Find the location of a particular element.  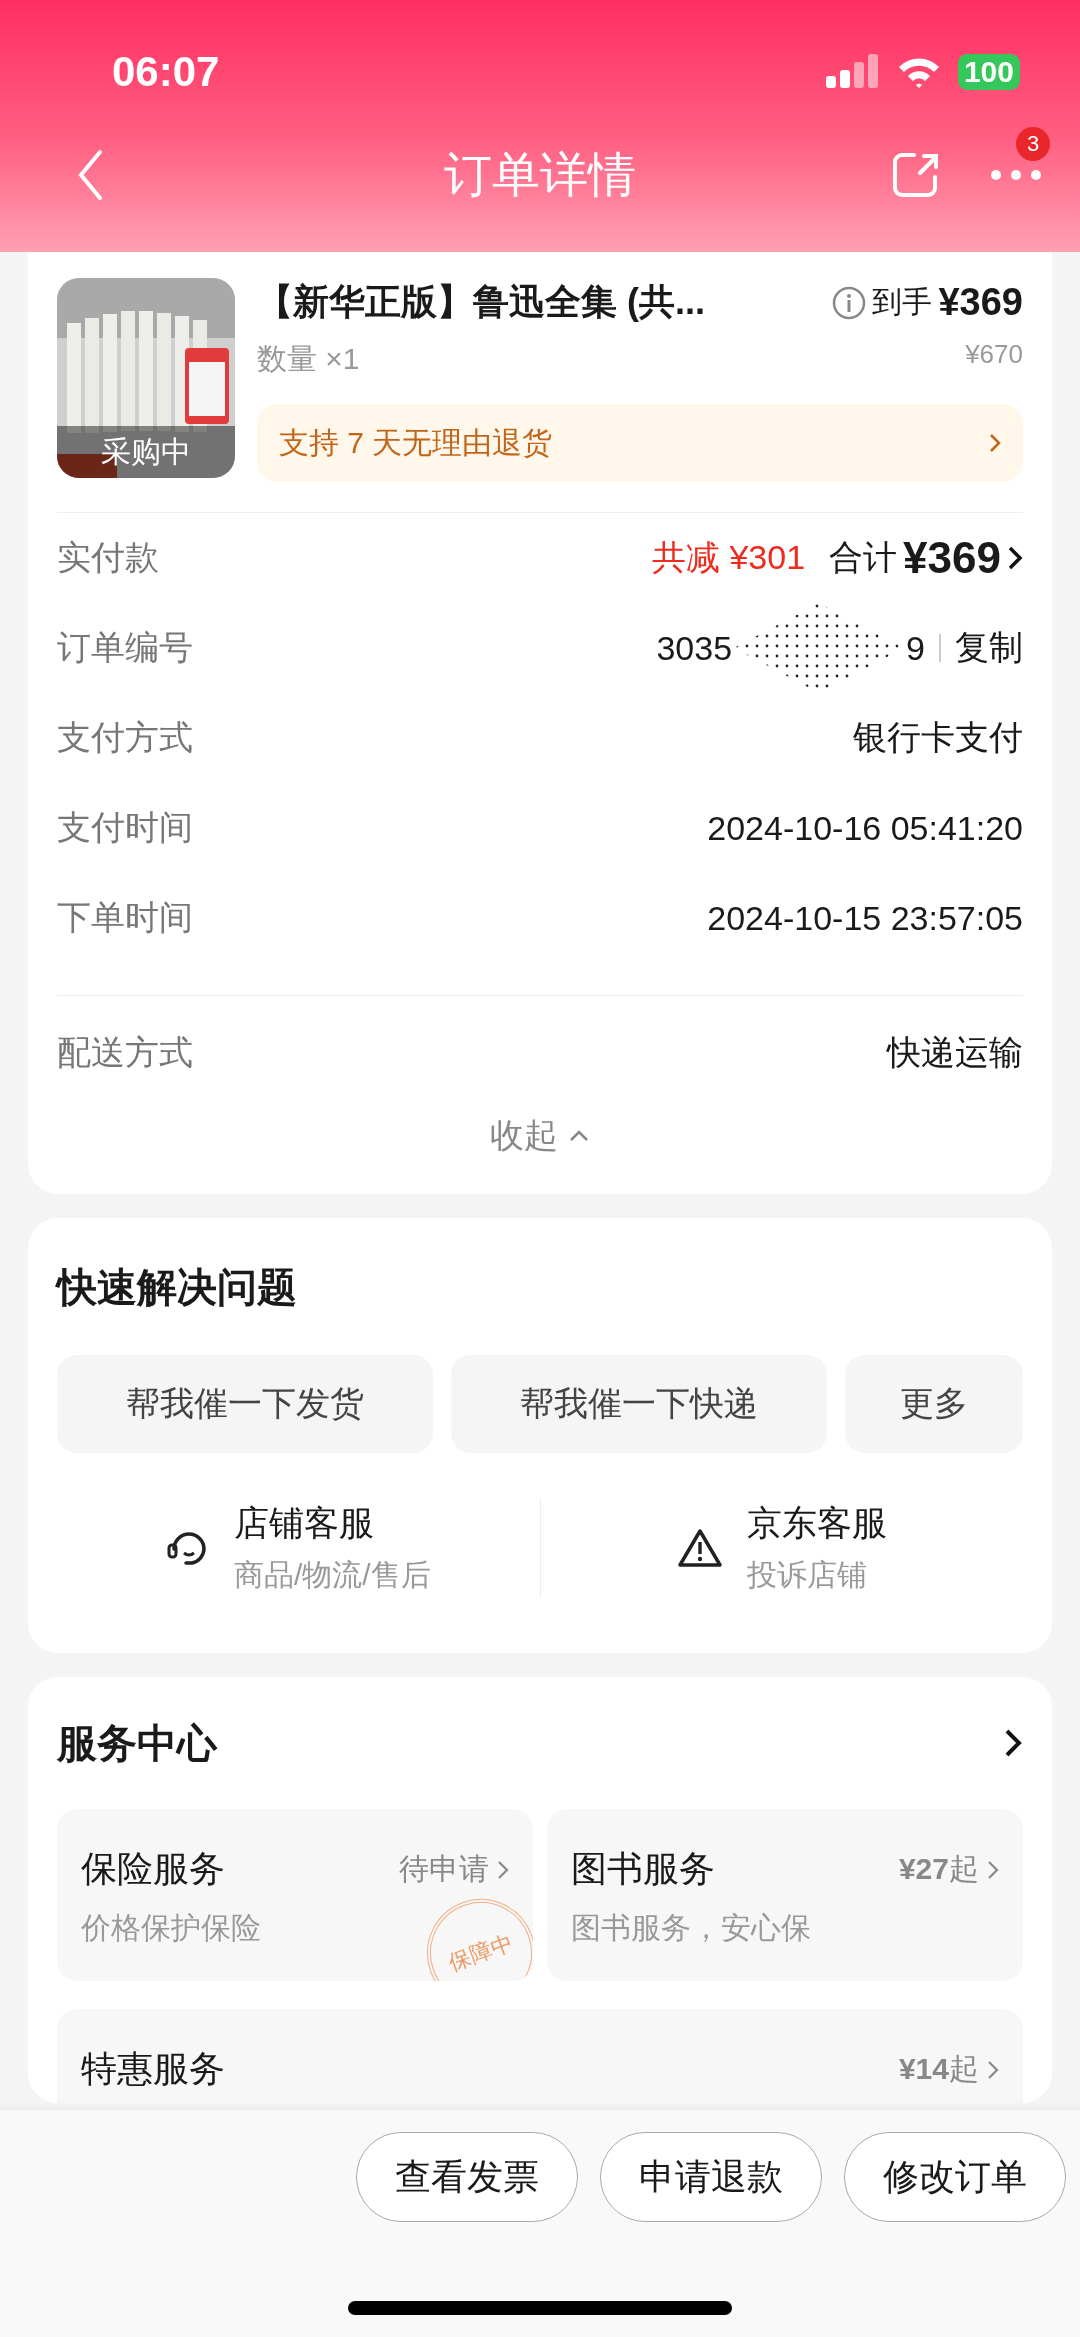

contact-subtitle: 商品/物流/售后 is located at coordinates (332, 1575).